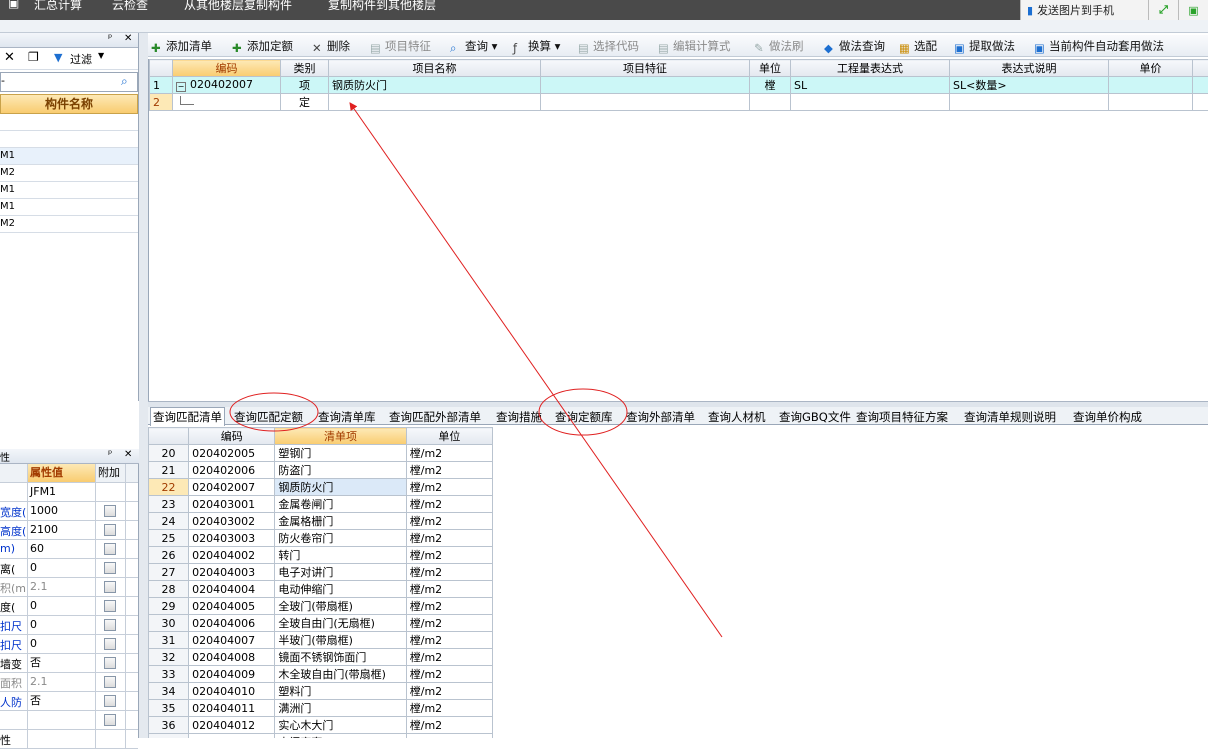 The height and width of the screenshot is (749, 1208). I want to click on chevron-down-icon: ▾, so click(492, 46).